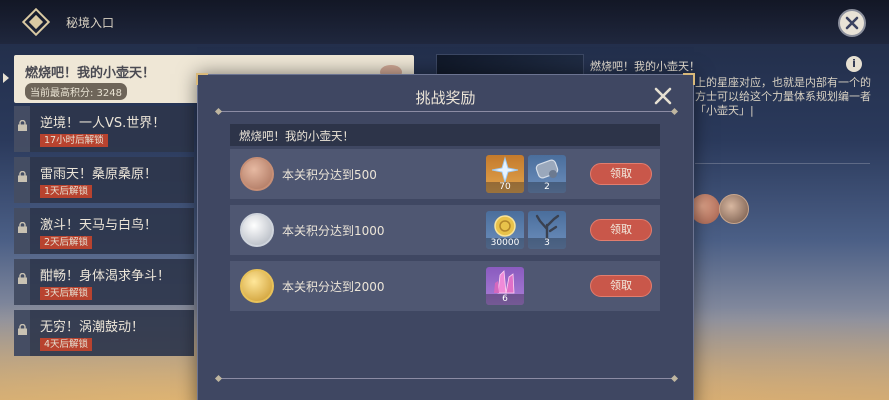 This screenshot has height=400, width=889. I want to click on domain-name: 激斗！天马与白鸟！, so click(99, 225).